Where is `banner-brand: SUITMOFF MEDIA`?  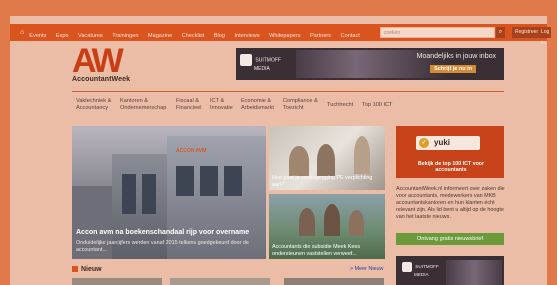
banner-brand: SUITMOFF MEDIA is located at coordinates (260, 63).